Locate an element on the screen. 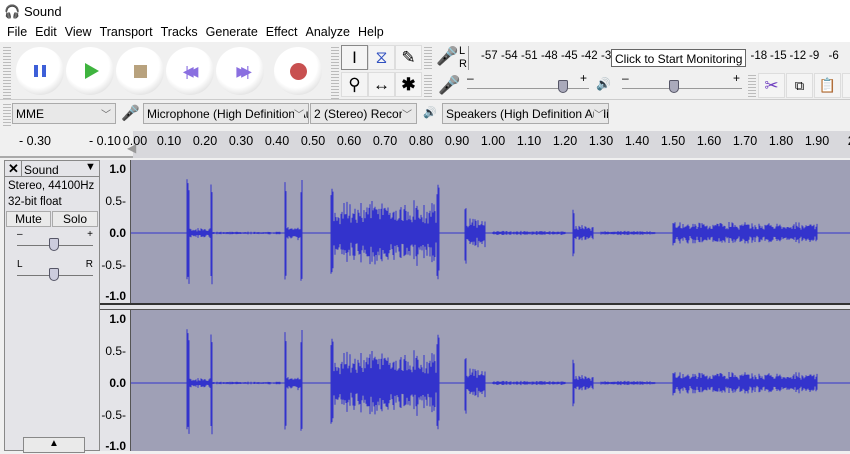 This screenshot has width=850, height=454. device-grip is located at coordinates (7, 114).